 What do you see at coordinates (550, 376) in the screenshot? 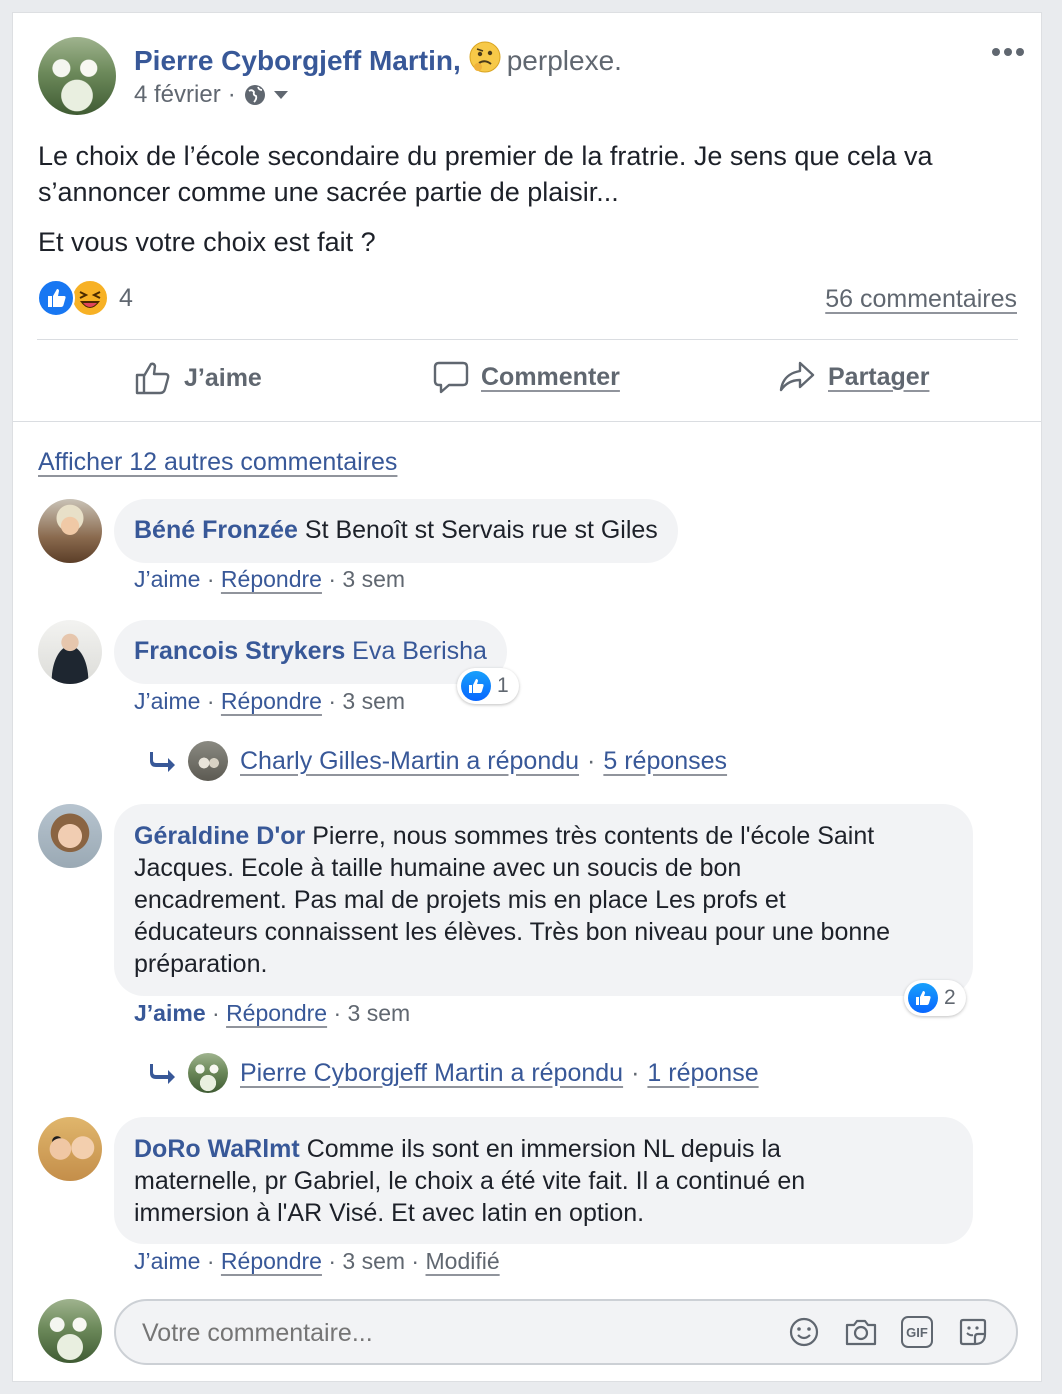
I see `comment-button-label: Commenter` at bounding box center [550, 376].